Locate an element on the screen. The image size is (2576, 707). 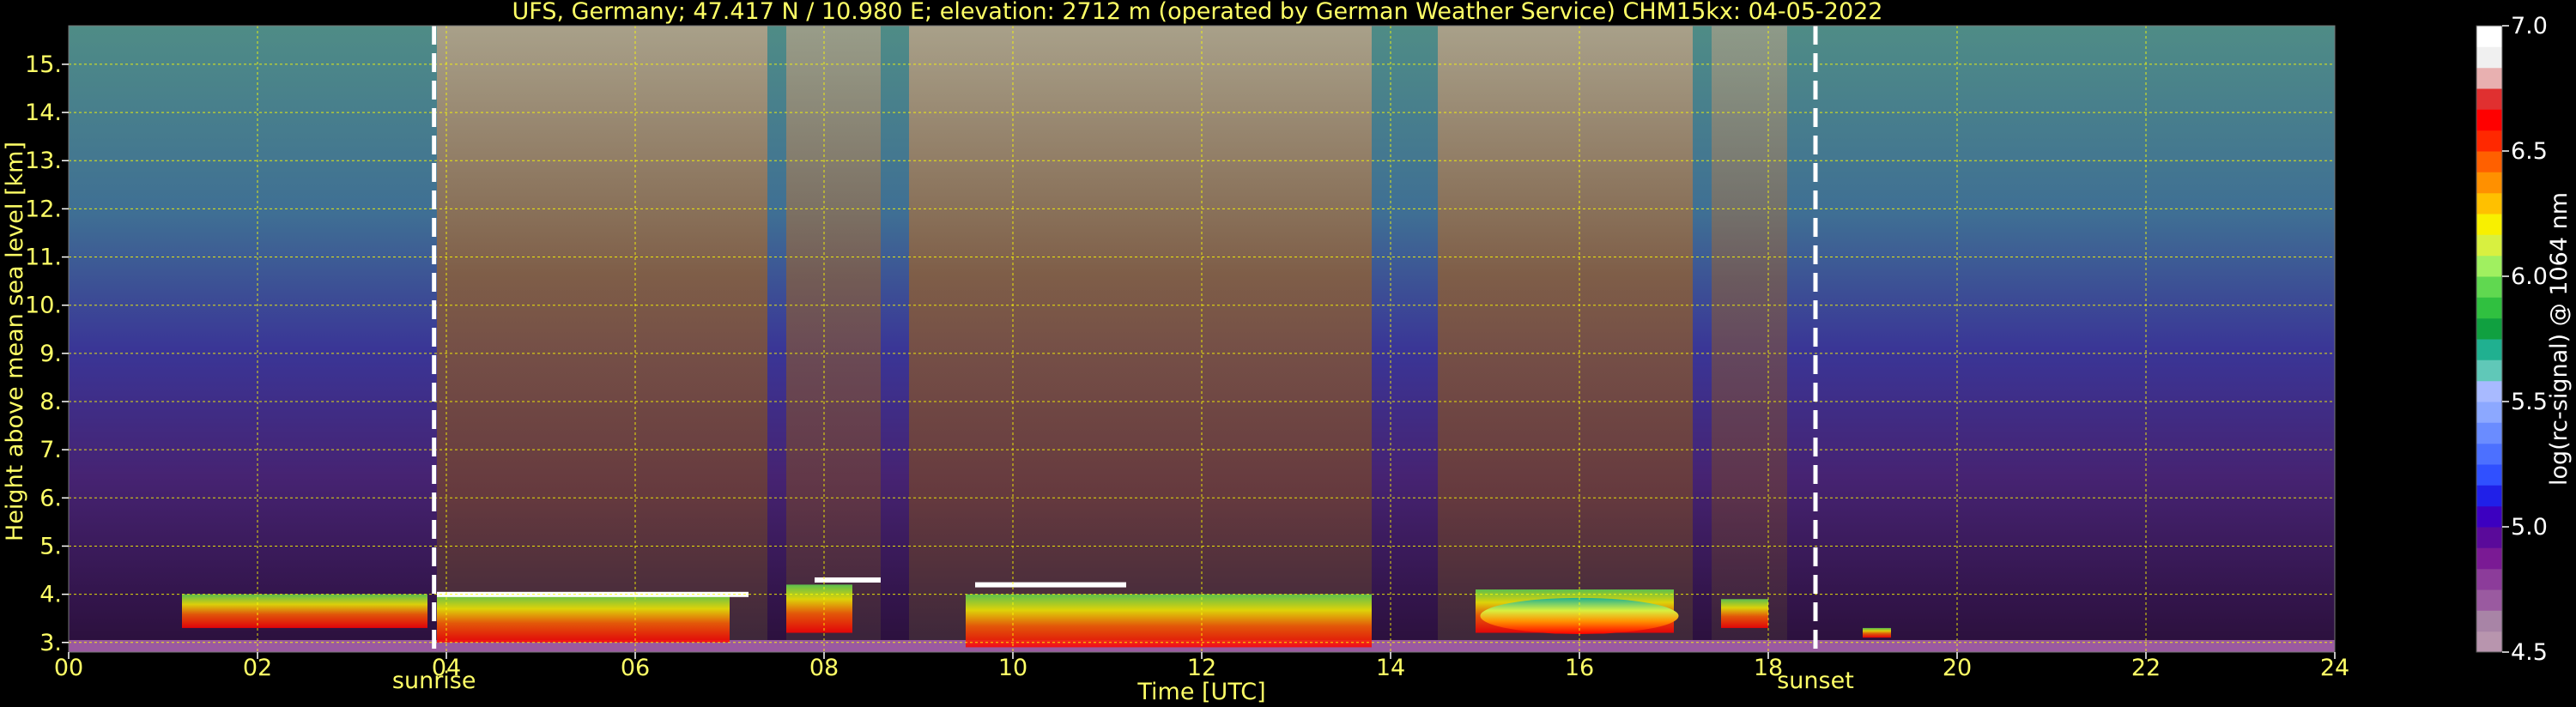
y-tick-label: 13. is located at coordinates (43, 161).